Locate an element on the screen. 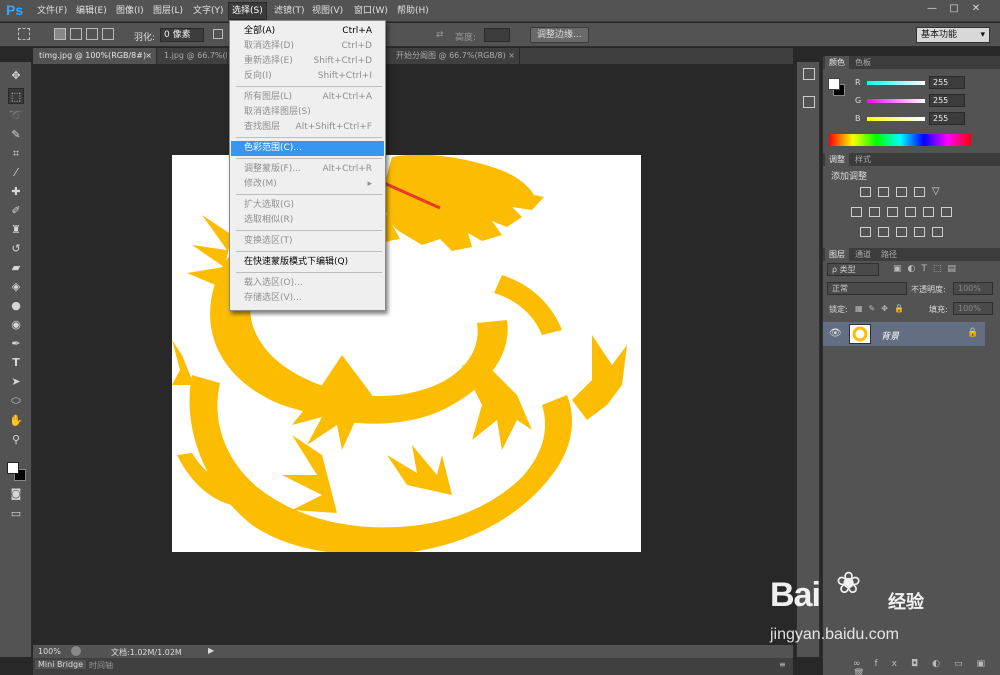 This screenshot has width=1000, height=675. channel-mixer-icon is located at coordinates (928, 212).